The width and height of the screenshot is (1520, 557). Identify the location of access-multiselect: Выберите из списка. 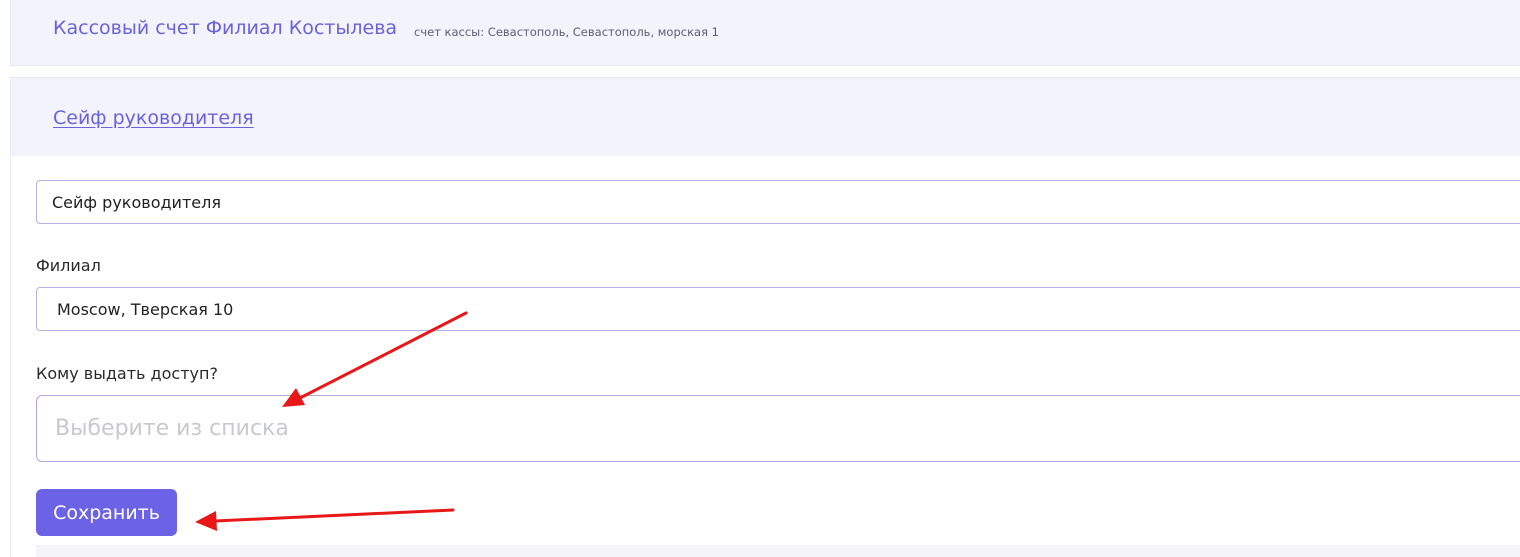
(778, 428).